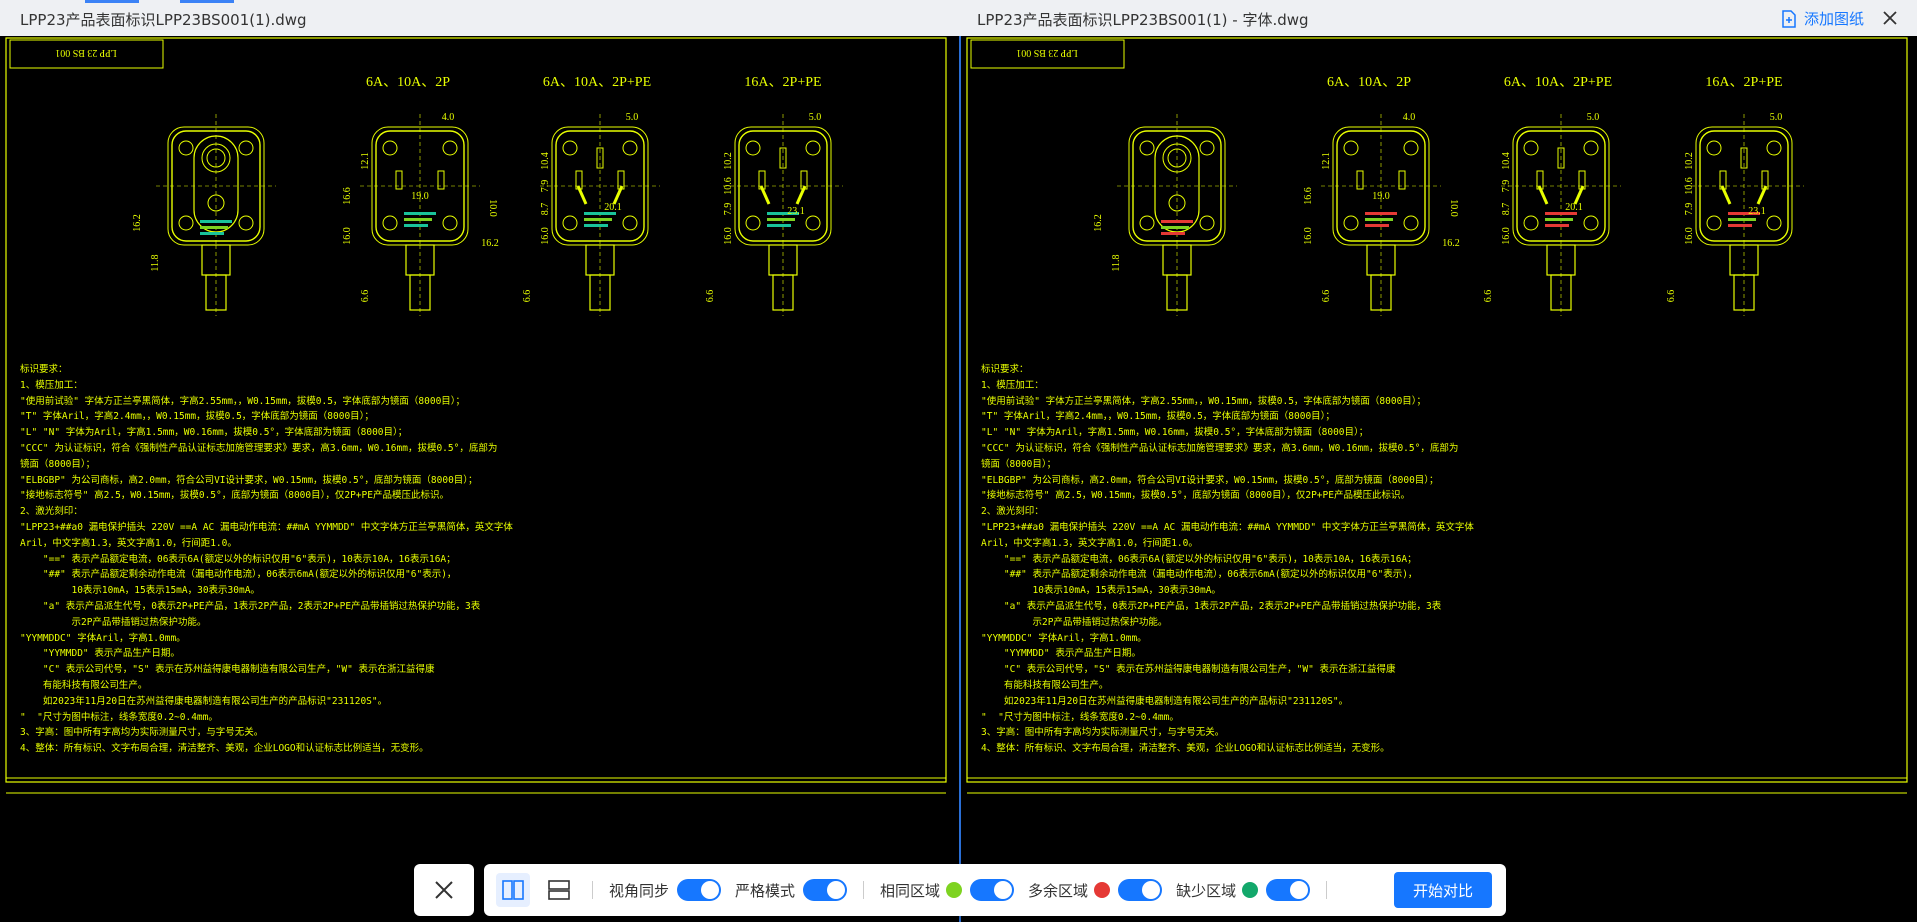 The width and height of the screenshot is (1917, 922). Describe the element at coordinates (1757, 211) in the screenshot. I see `dimension-label: 23.1` at that location.